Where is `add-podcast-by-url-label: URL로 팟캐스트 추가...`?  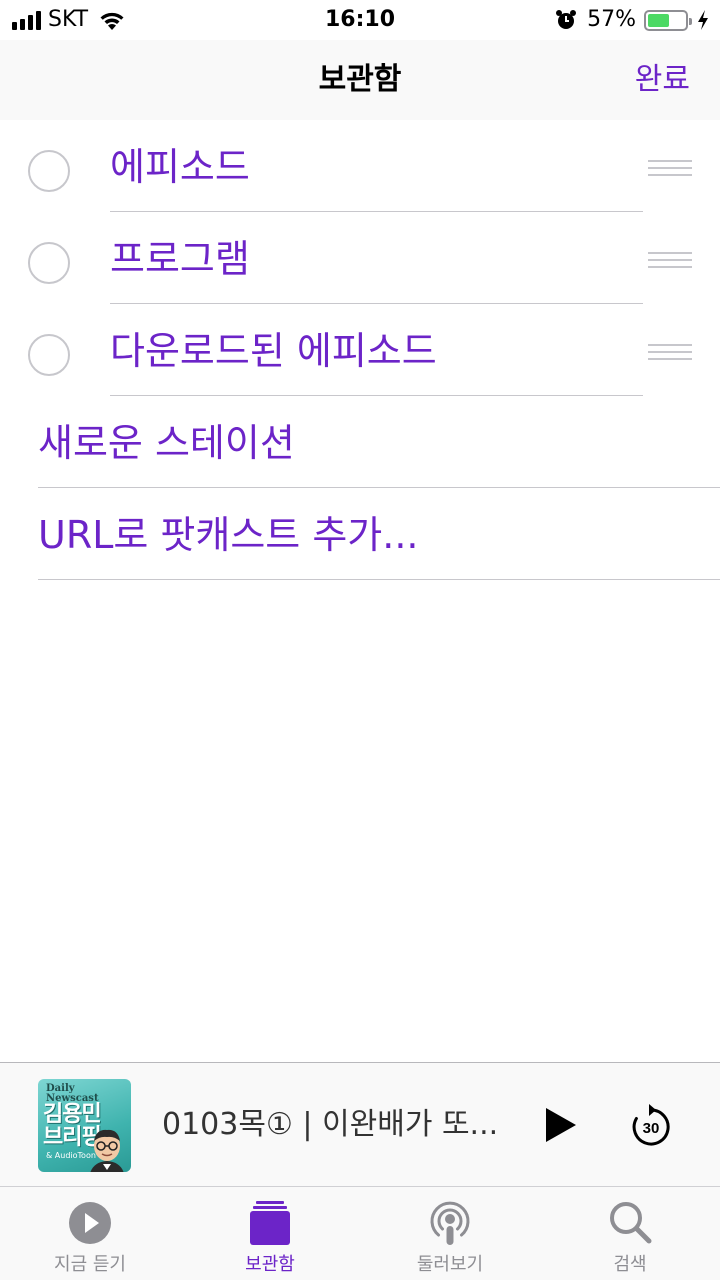 add-podcast-by-url-label: URL로 팟캐스트 추가... is located at coordinates (228, 535).